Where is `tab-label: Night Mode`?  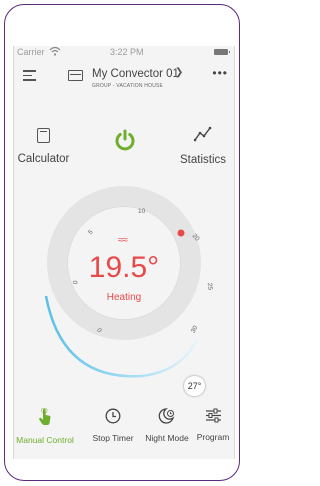
tab-label: Night Mode is located at coordinates (167, 438).